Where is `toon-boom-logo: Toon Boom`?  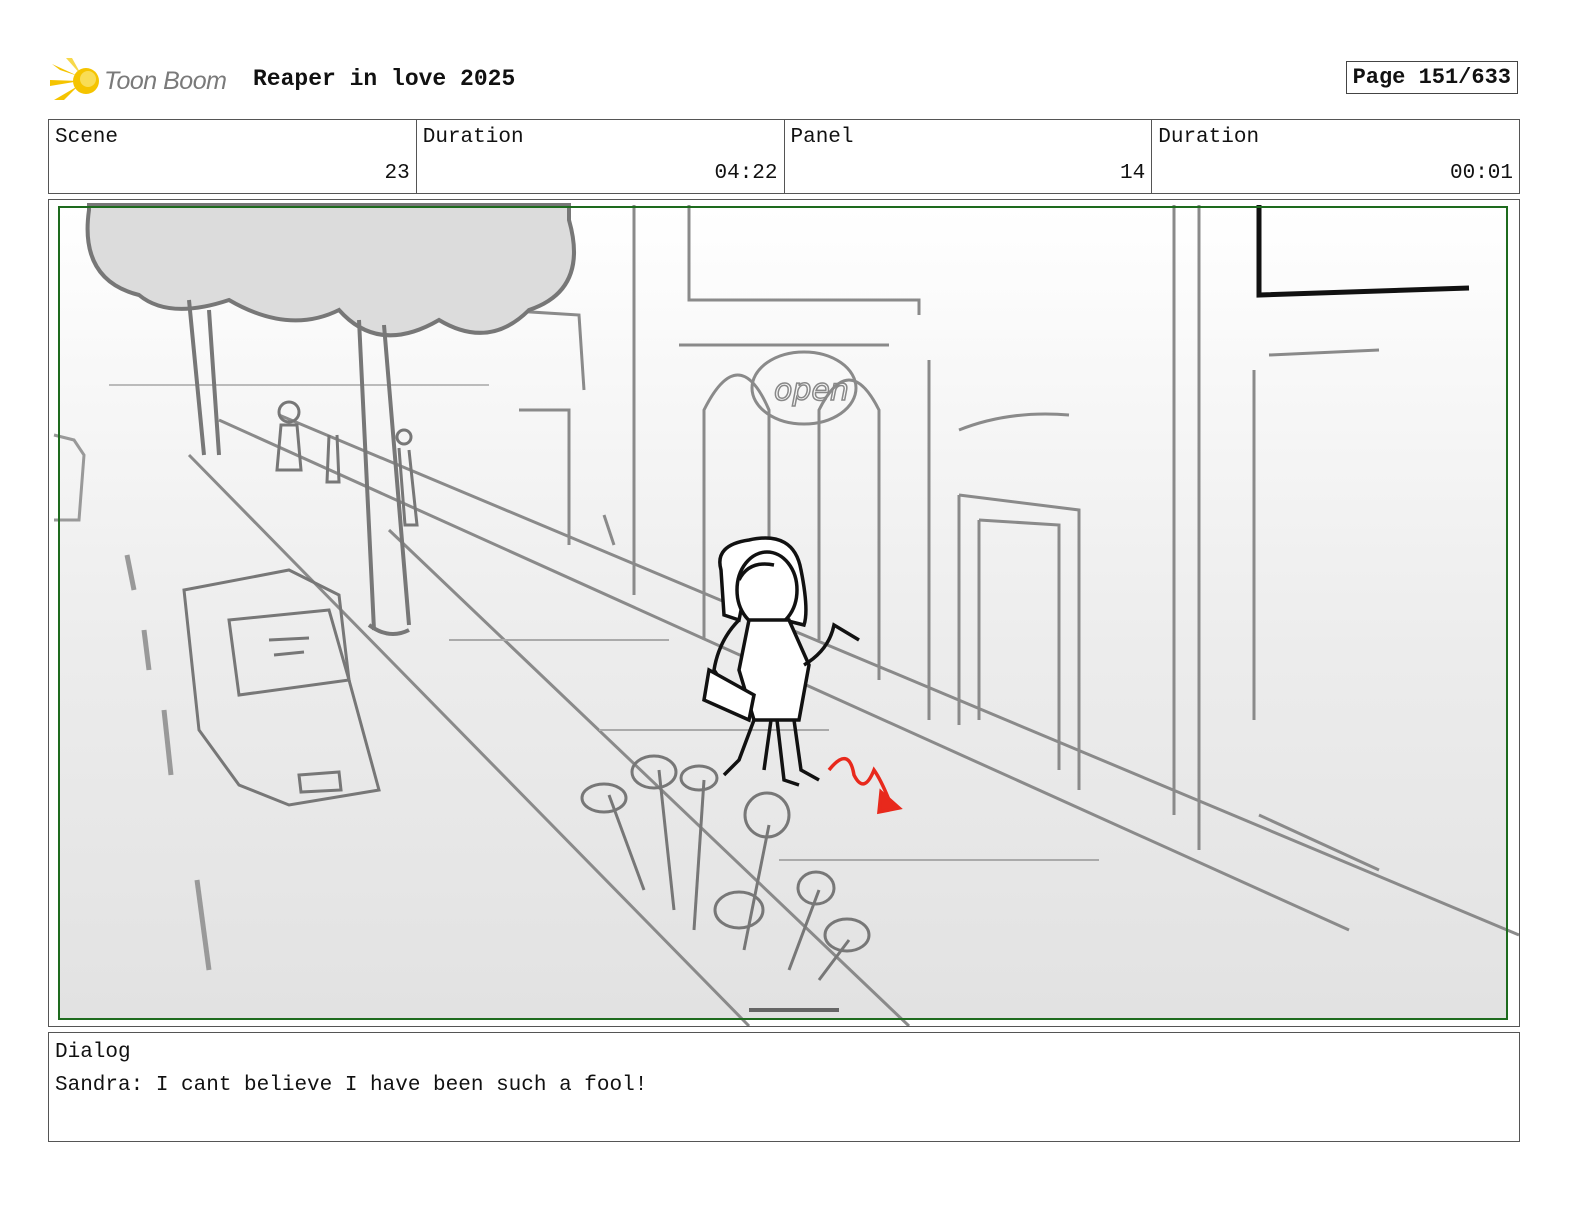
toon-boom-logo: Toon Boom is located at coordinates (138, 81).